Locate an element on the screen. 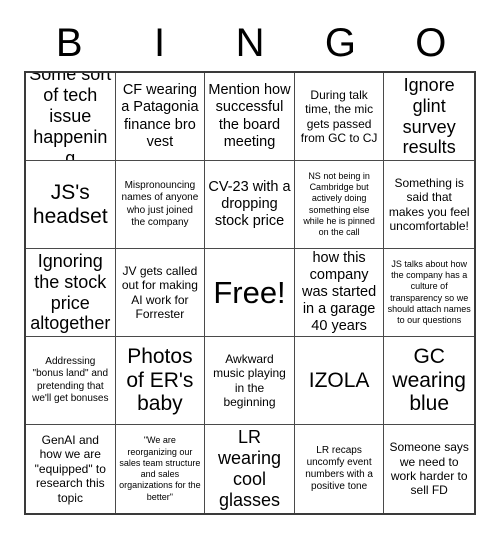  bingo-cell: JS's headset is located at coordinates (71, 205).